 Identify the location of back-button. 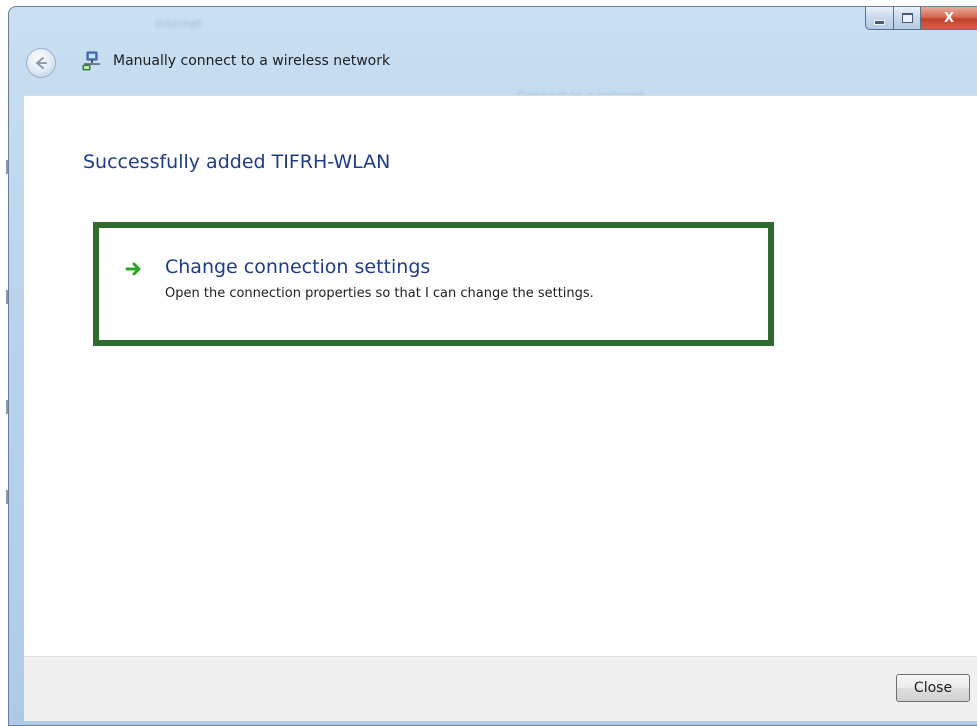
(41, 63).